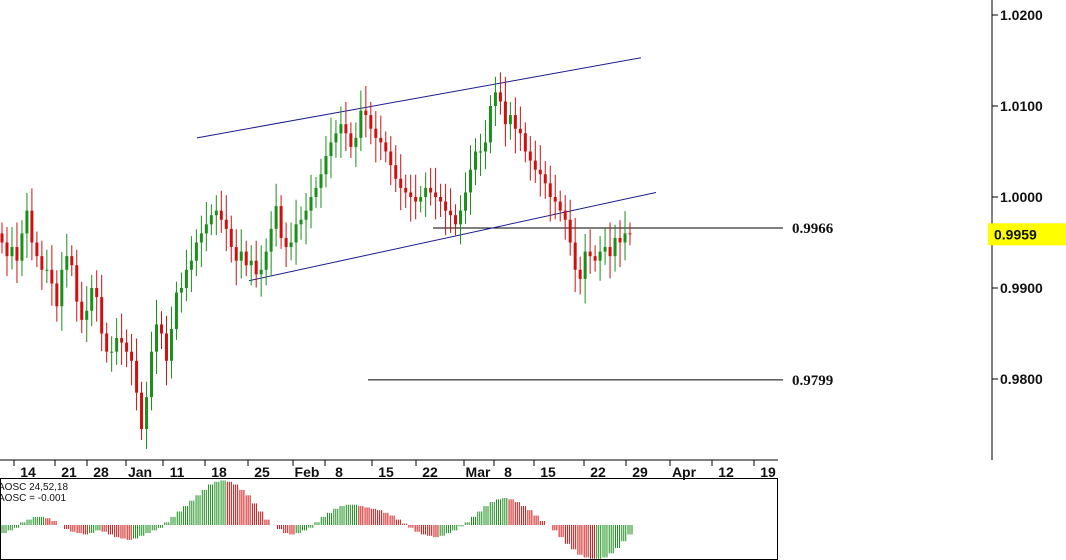 This screenshot has height=560, width=1066. What do you see at coordinates (768, 472) in the screenshot?
I see `date-tick-label: 19` at bounding box center [768, 472].